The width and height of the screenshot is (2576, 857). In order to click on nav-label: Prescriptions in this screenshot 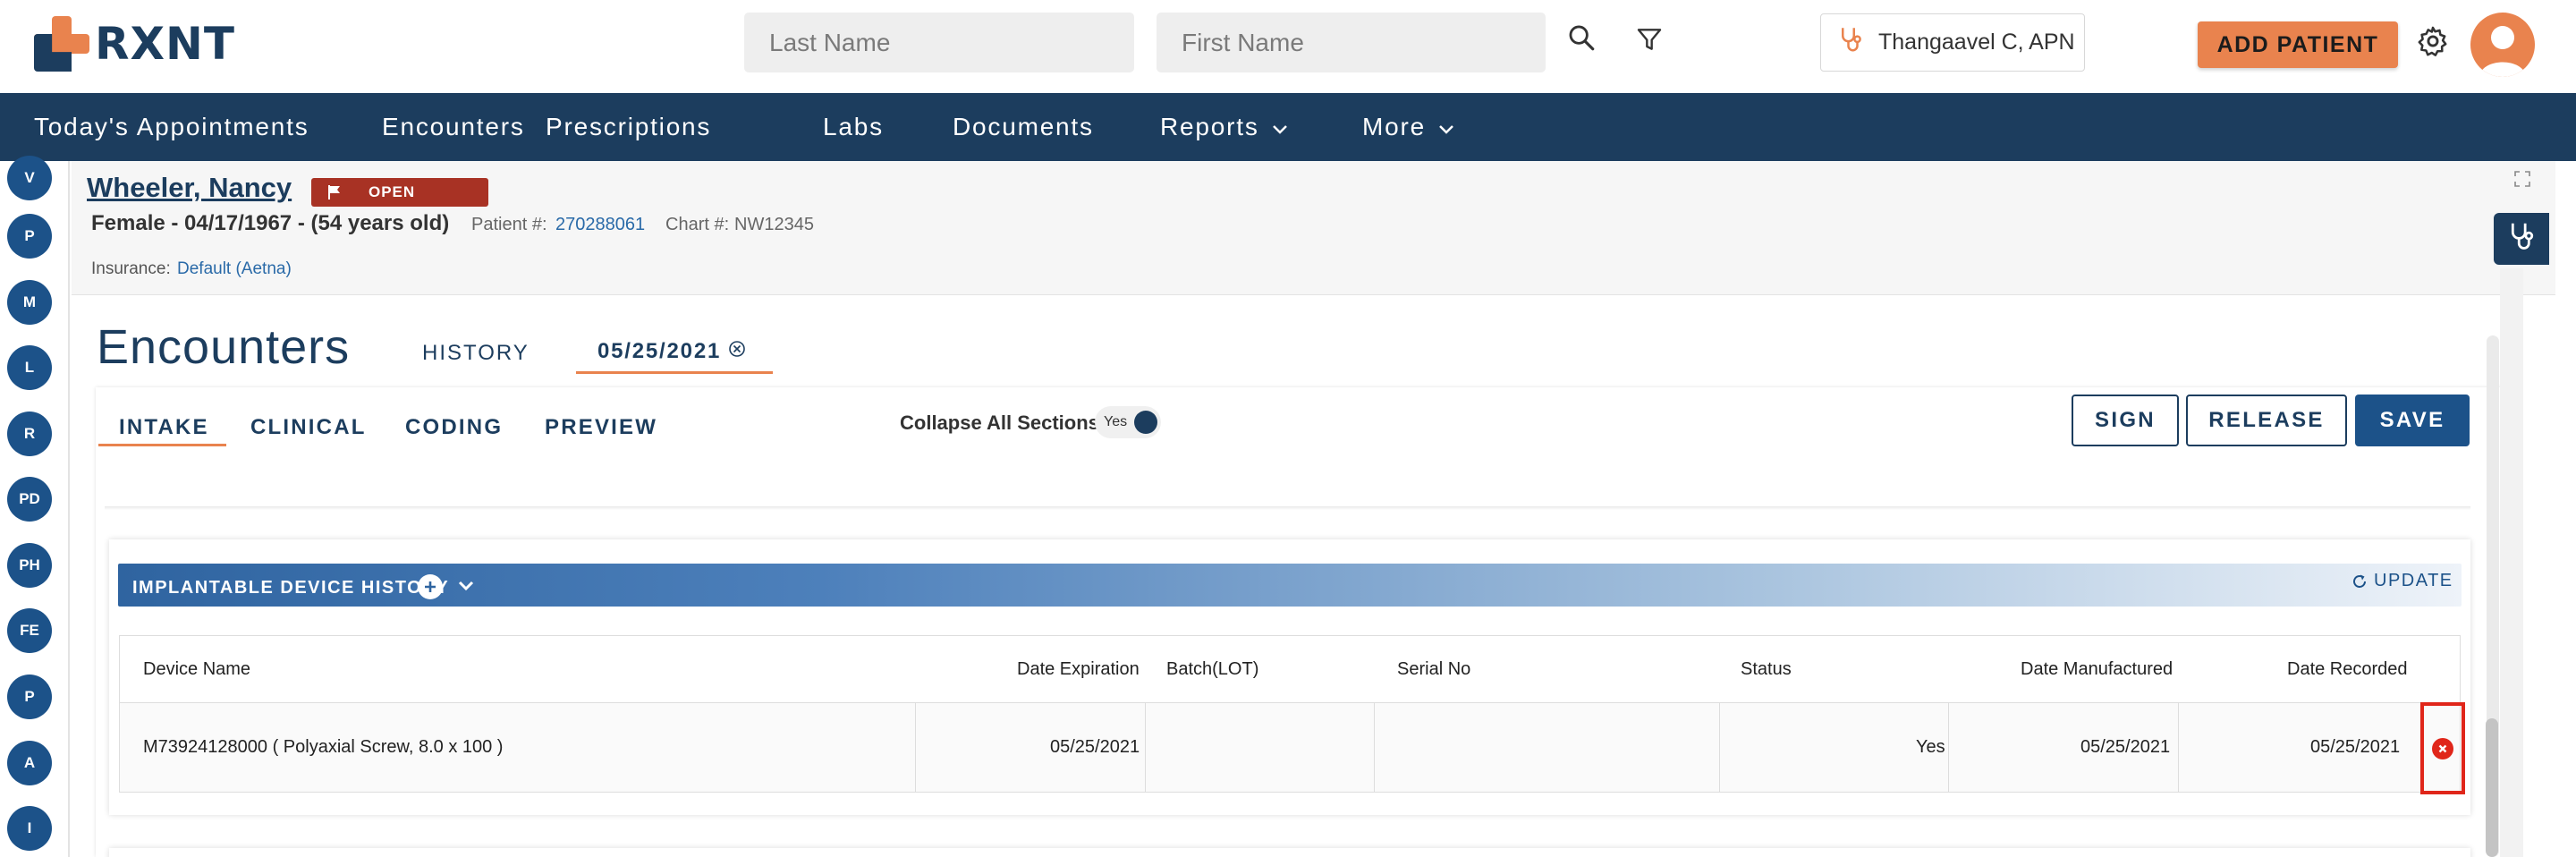, I will do `click(629, 126)`.